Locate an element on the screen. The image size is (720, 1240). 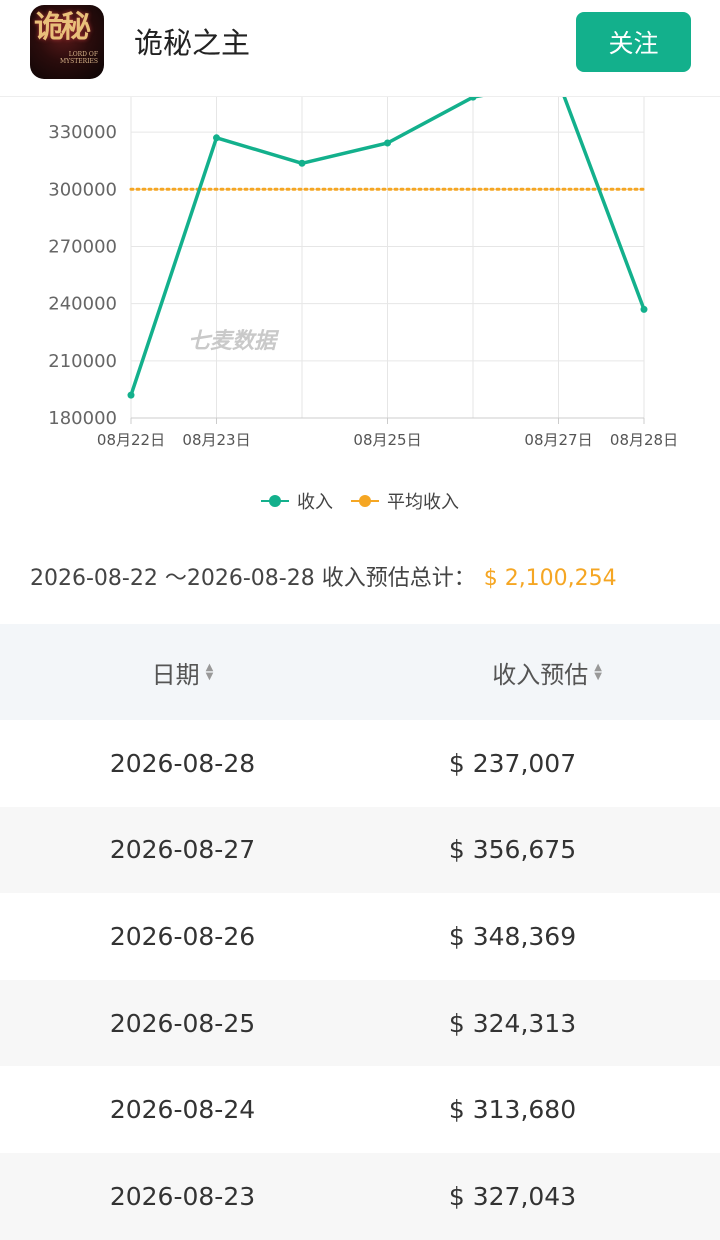
row-date: 2026-08-24 is located at coordinates (182, 1110).